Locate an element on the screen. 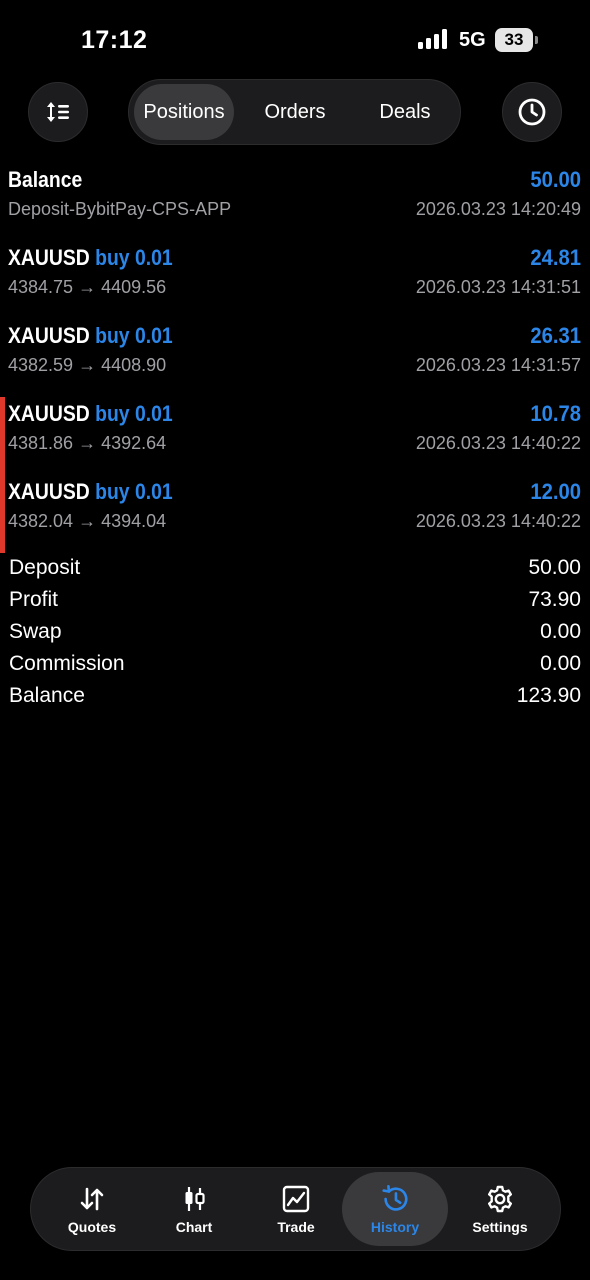 The width and height of the screenshot is (590, 1280). nav-chart: Chart is located at coordinates (194, 1209).